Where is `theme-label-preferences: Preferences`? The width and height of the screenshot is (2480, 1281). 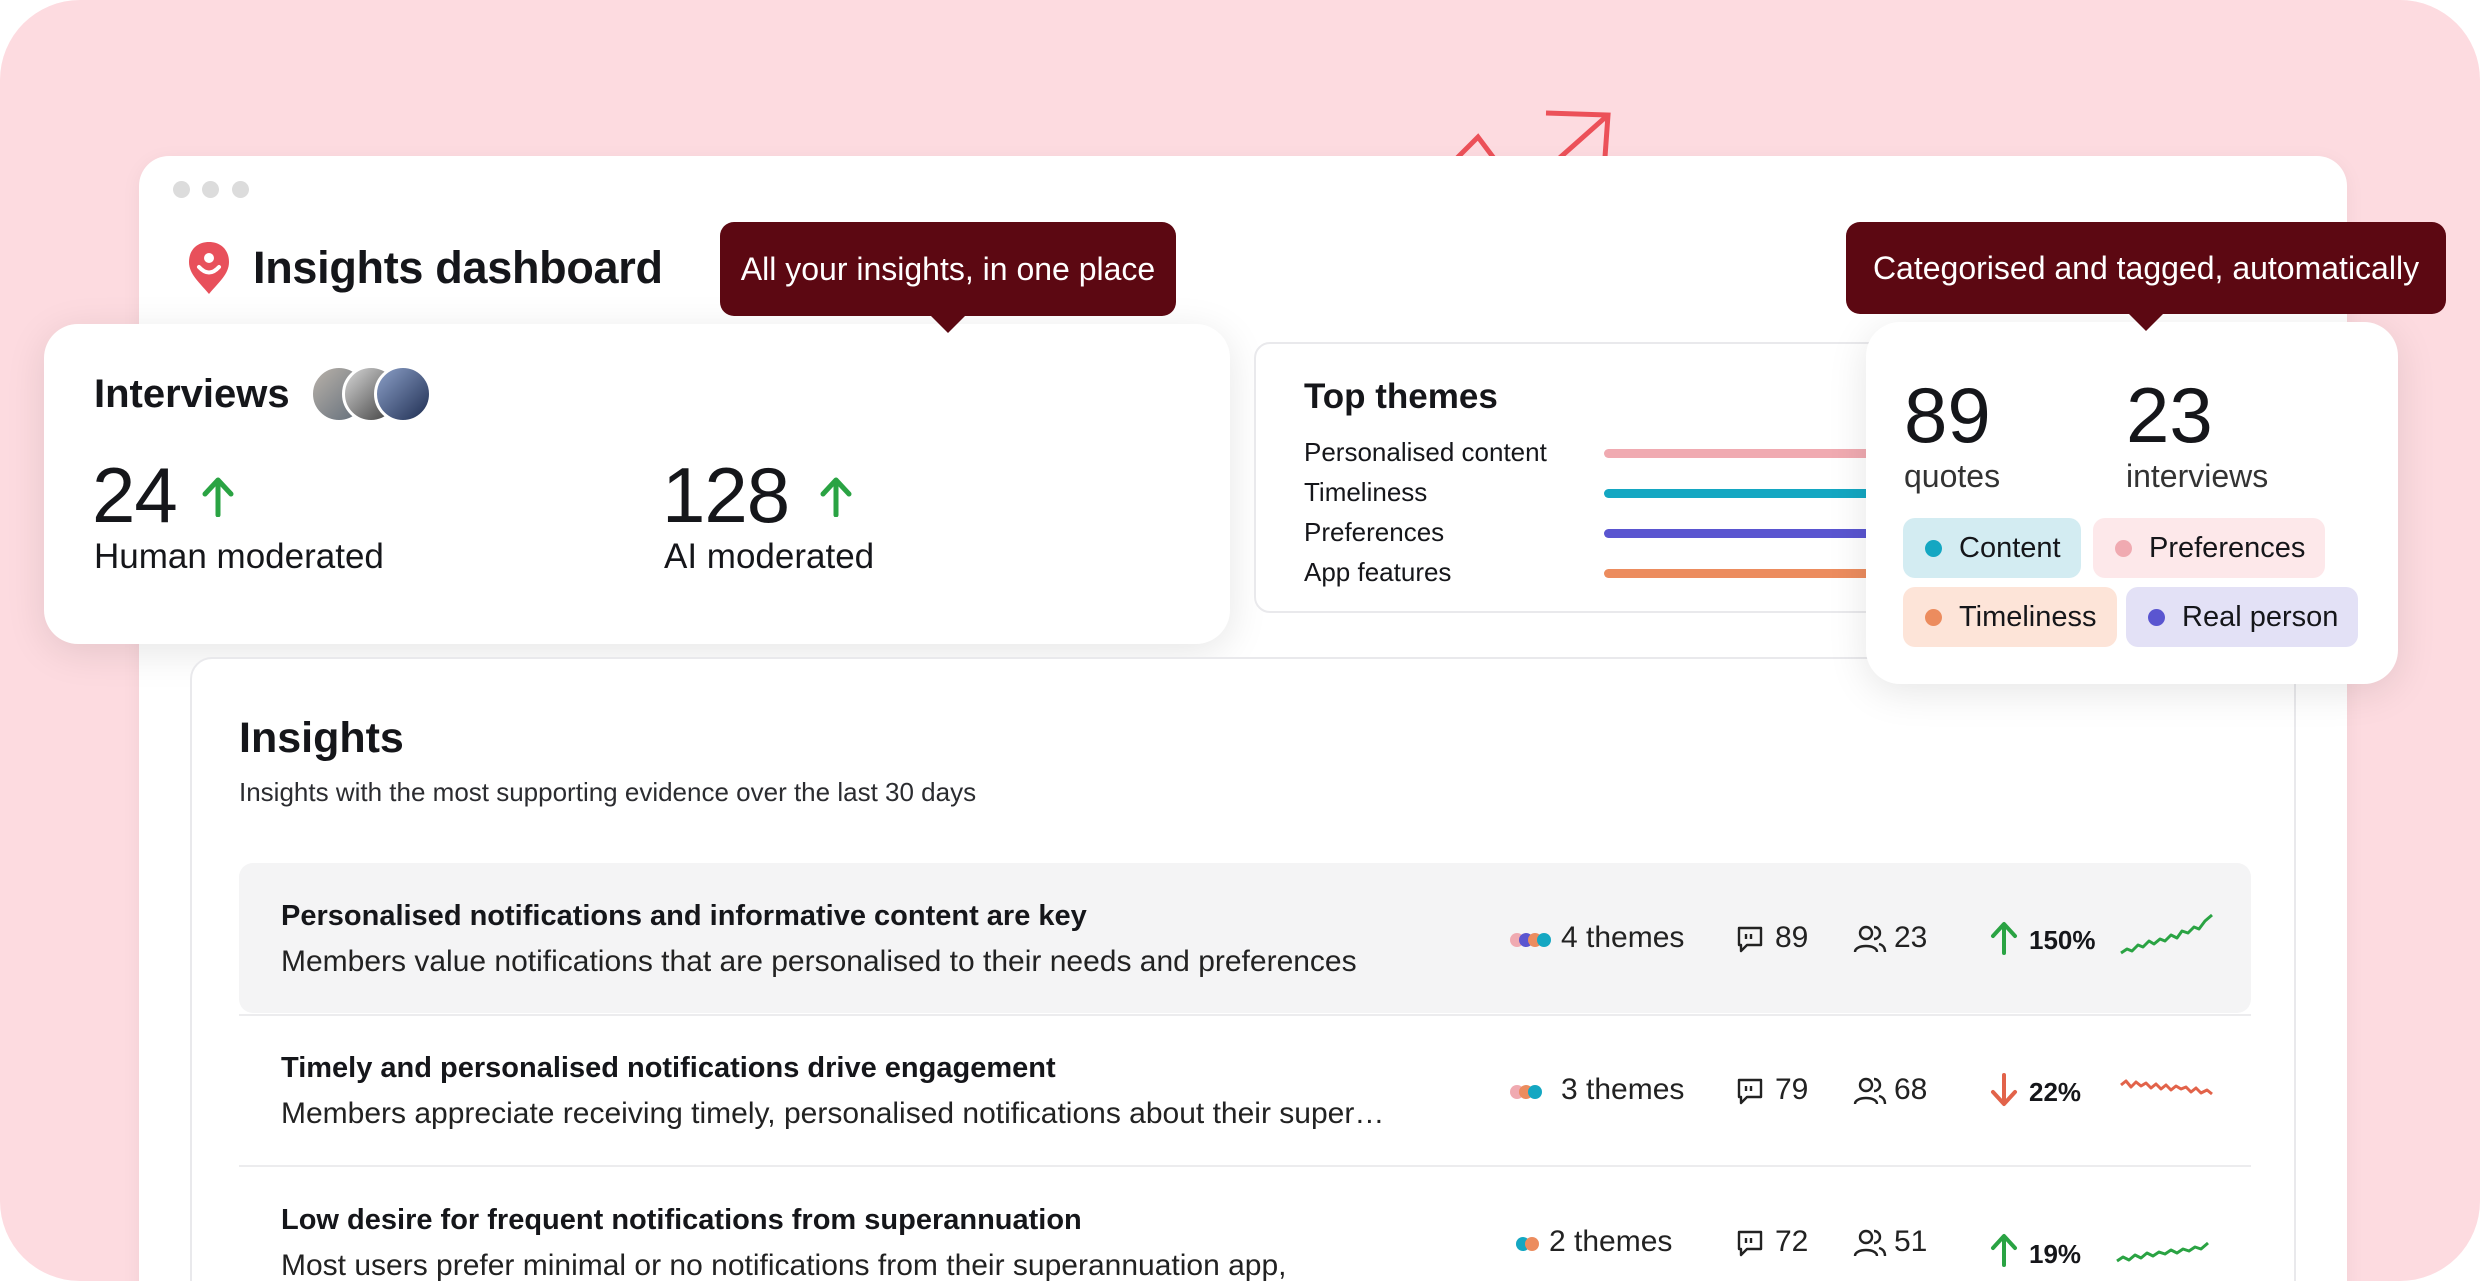
theme-label-preferences: Preferences is located at coordinates (1374, 532).